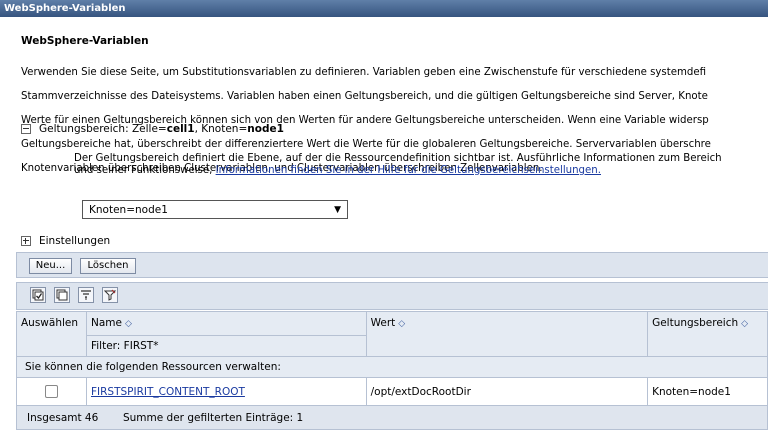  What do you see at coordinates (392, 265) in the screenshot?
I see `action-toolbar: Neu... Löschen` at bounding box center [392, 265].